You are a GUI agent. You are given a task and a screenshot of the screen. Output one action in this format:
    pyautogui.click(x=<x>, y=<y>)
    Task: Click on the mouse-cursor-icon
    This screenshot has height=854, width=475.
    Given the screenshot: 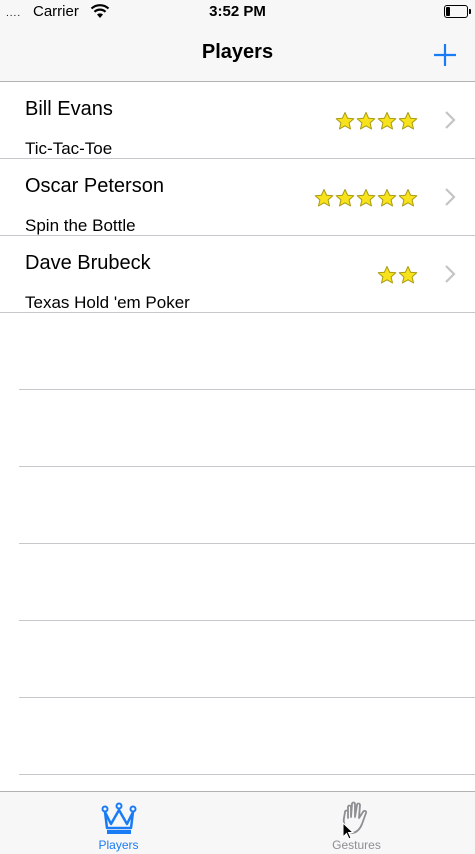 What is the action you would take?
    pyautogui.click(x=348, y=831)
    